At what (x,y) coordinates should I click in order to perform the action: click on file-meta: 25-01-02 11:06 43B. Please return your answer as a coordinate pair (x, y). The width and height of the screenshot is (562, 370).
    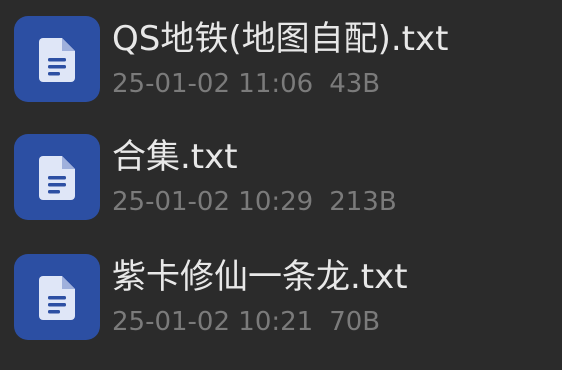
    Looking at the image, I should click on (246, 84).